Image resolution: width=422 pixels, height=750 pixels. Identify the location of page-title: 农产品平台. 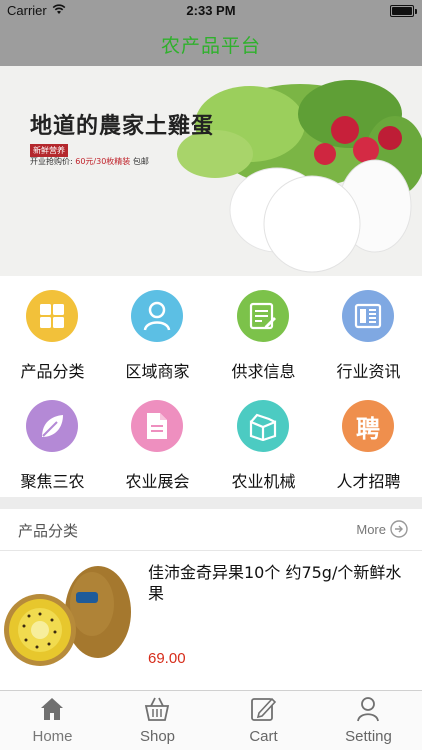
(210, 46).